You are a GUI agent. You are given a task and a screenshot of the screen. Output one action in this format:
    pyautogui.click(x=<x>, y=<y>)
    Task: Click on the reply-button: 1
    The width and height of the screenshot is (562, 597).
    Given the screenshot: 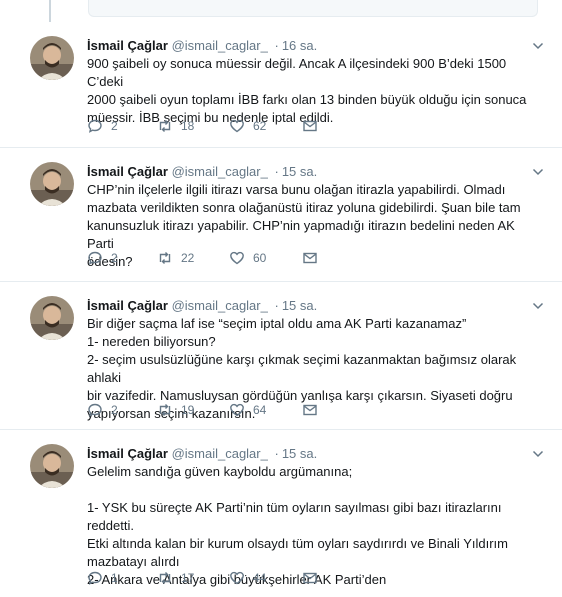 What is the action you would take?
    pyautogui.click(x=102, y=578)
    